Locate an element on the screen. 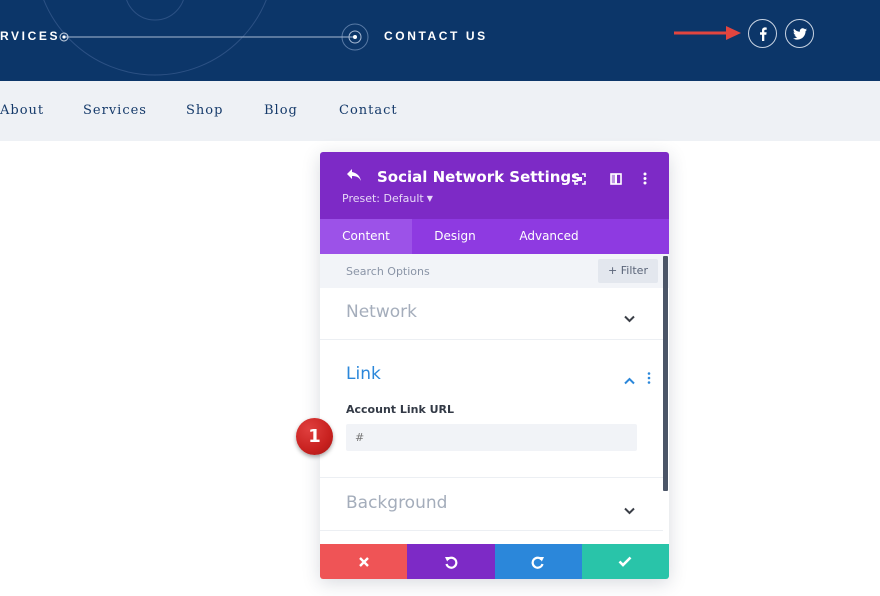 This screenshot has width=880, height=596. modal-tabs: Content Design Advanced is located at coordinates (494, 236).